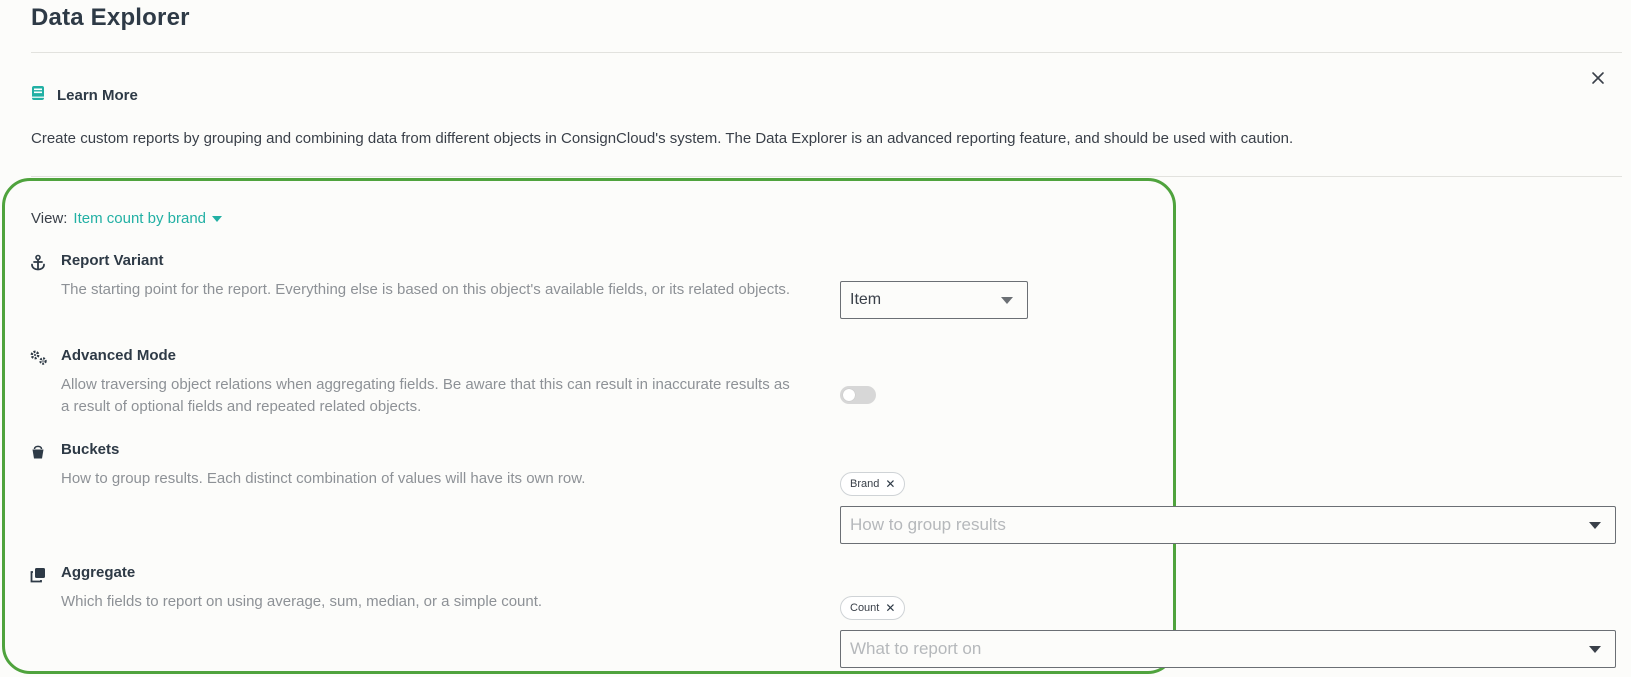  What do you see at coordinates (38, 358) in the screenshot?
I see `gears-icon` at bounding box center [38, 358].